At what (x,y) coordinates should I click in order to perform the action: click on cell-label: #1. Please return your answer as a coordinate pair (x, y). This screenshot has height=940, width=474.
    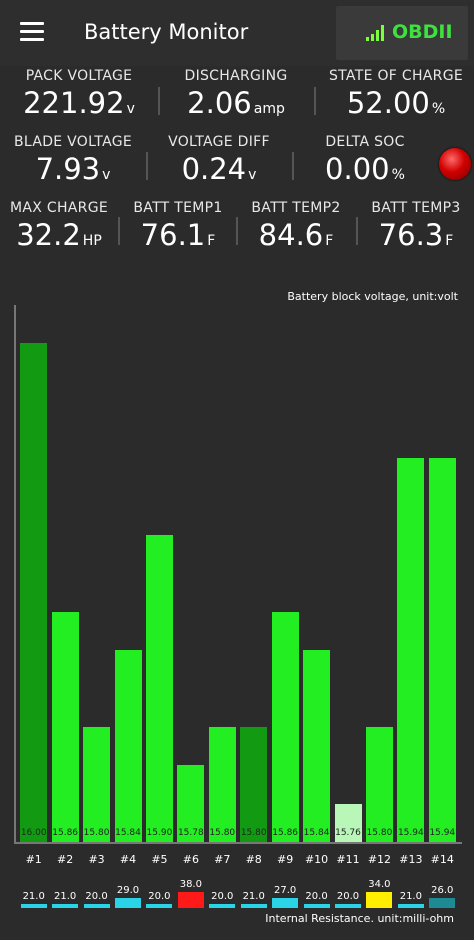
    Looking at the image, I should click on (33, 859).